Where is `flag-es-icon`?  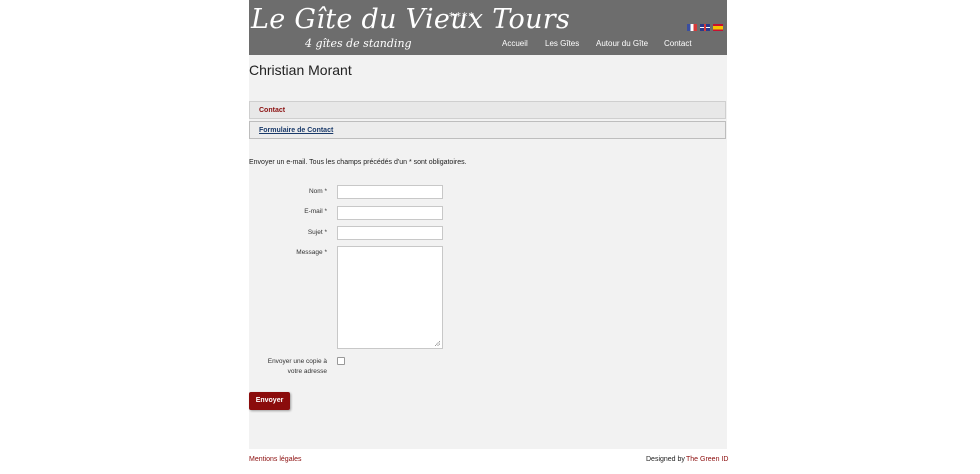
flag-es-icon is located at coordinates (718, 27).